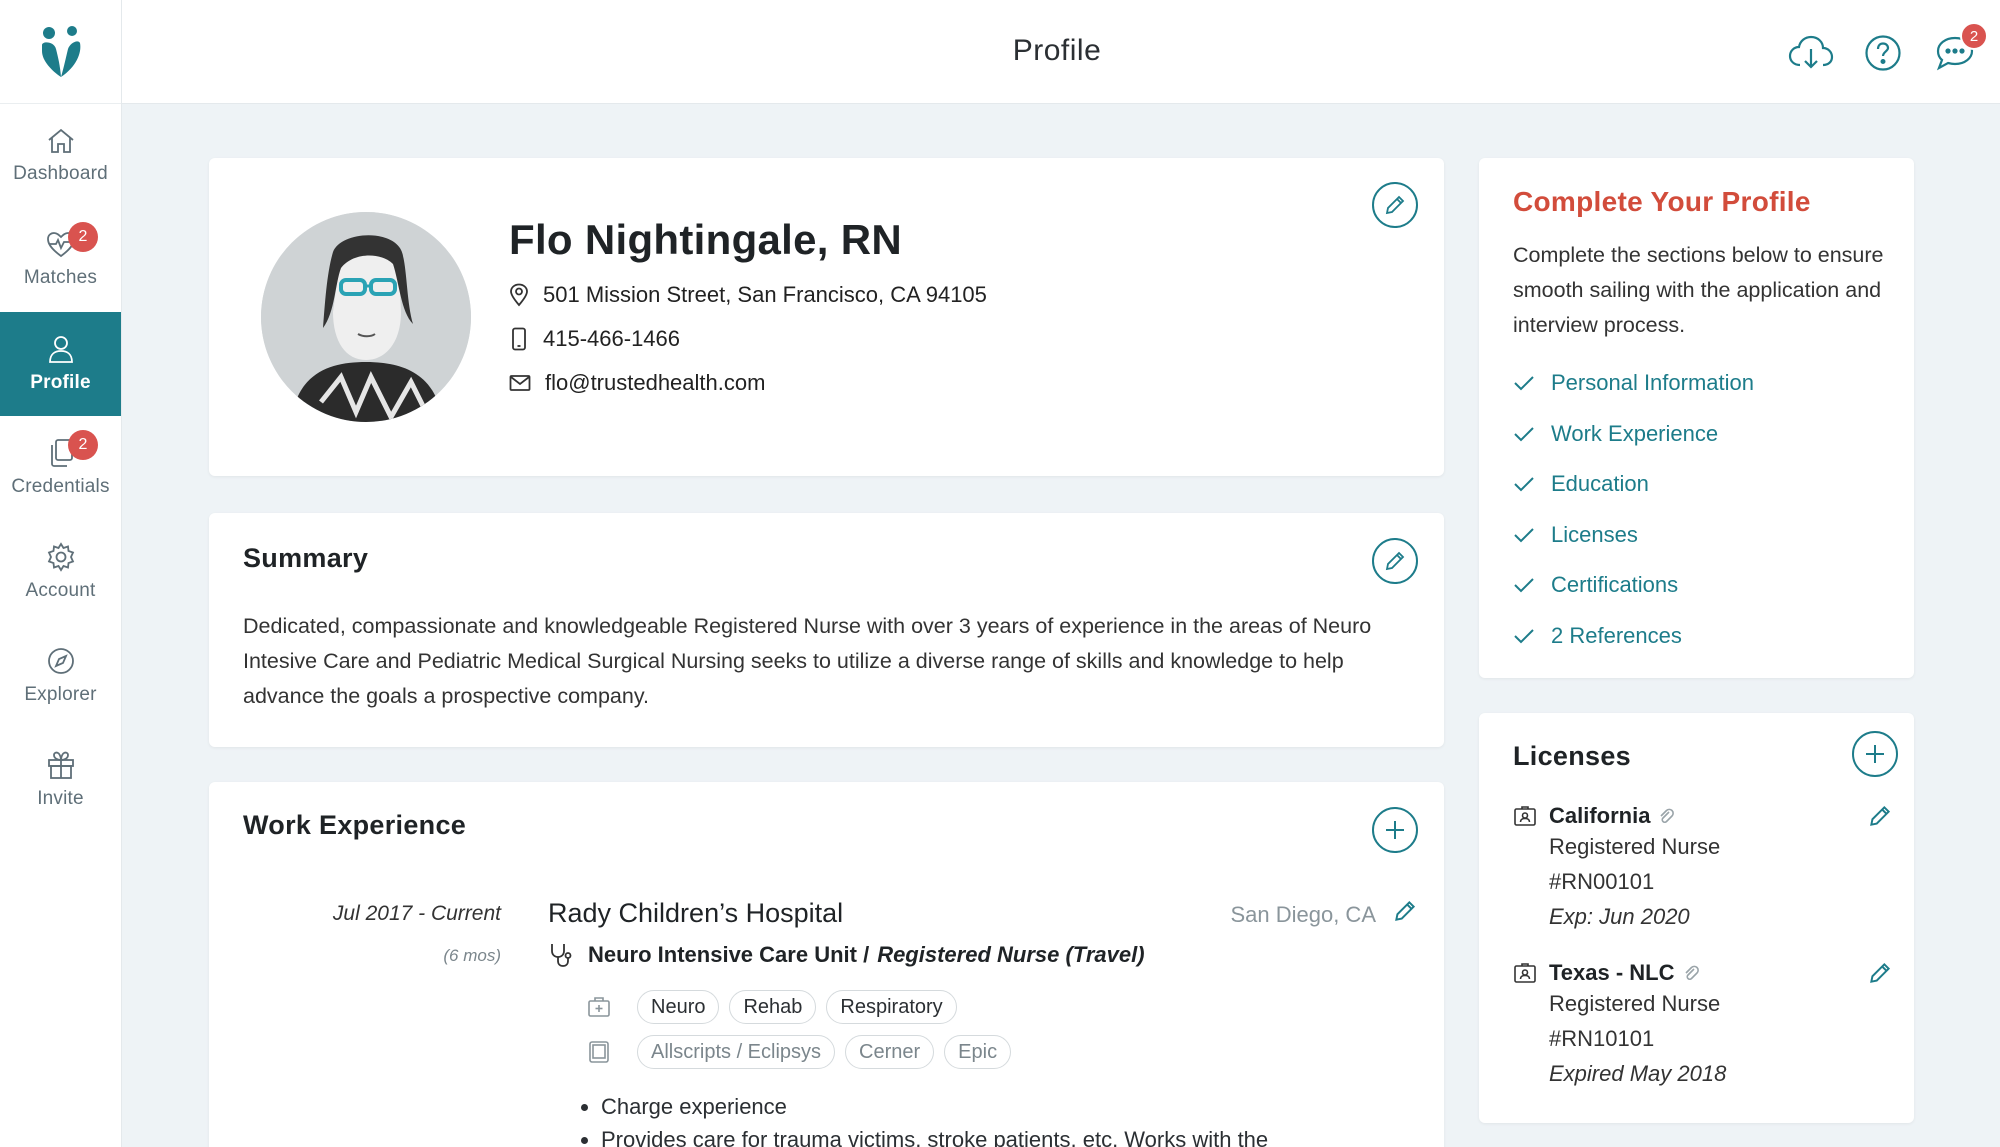 The image size is (2000, 1147). Describe the element at coordinates (60, 349) in the screenshot. I see `user-icon` at that location.